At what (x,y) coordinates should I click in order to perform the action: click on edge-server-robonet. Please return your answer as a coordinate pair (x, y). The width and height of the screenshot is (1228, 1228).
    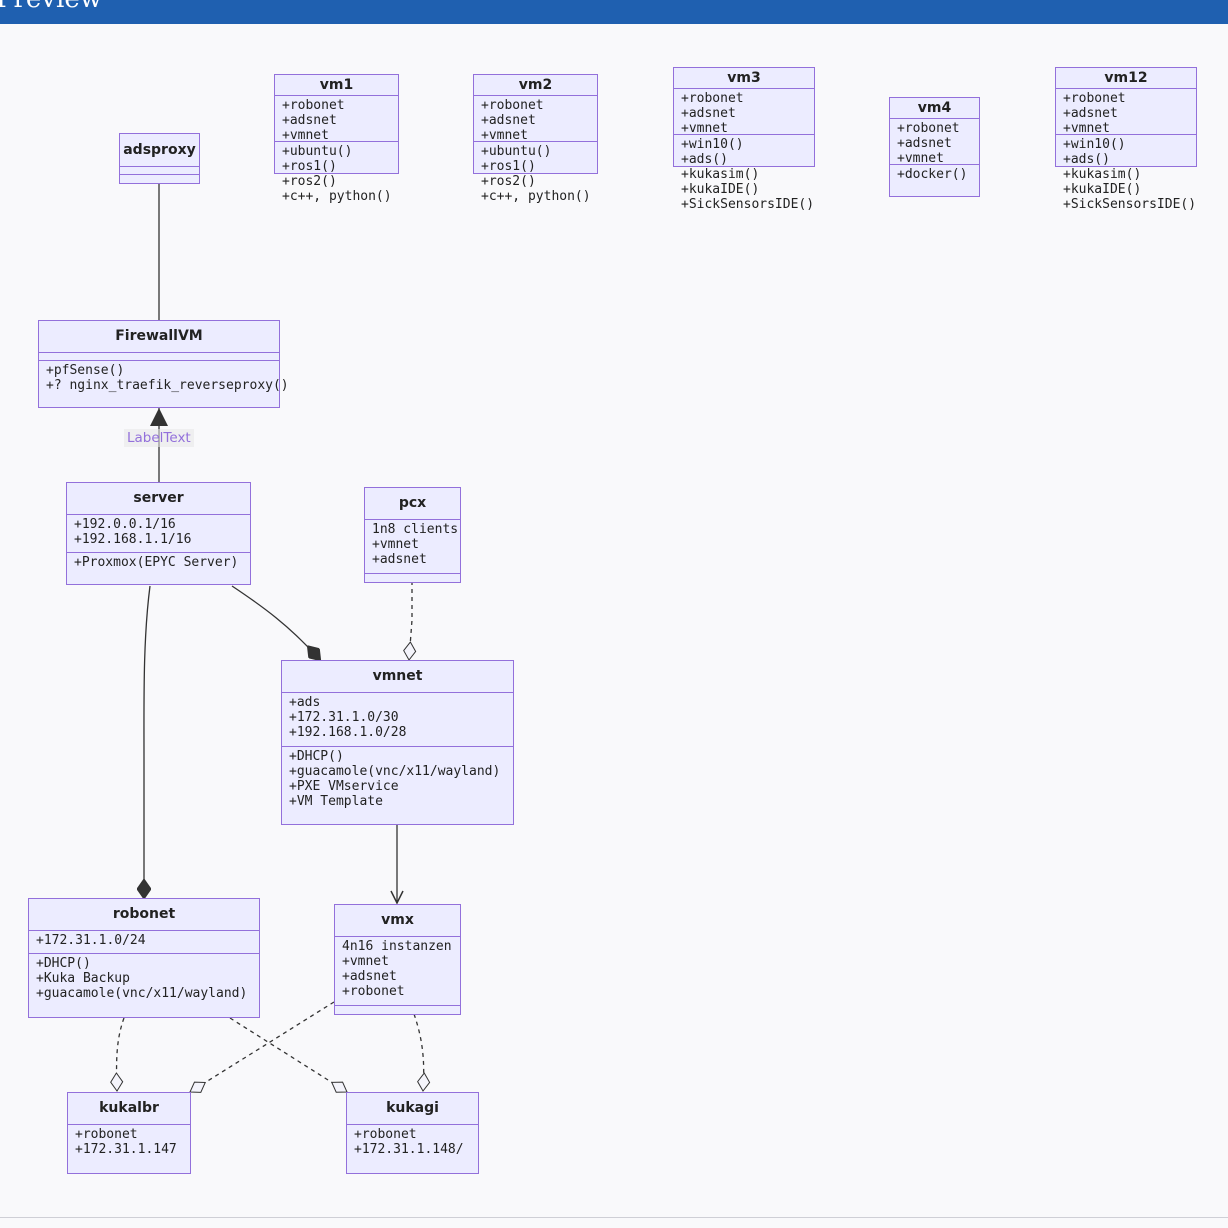
    Looking at the image, I should click on (147, 741).